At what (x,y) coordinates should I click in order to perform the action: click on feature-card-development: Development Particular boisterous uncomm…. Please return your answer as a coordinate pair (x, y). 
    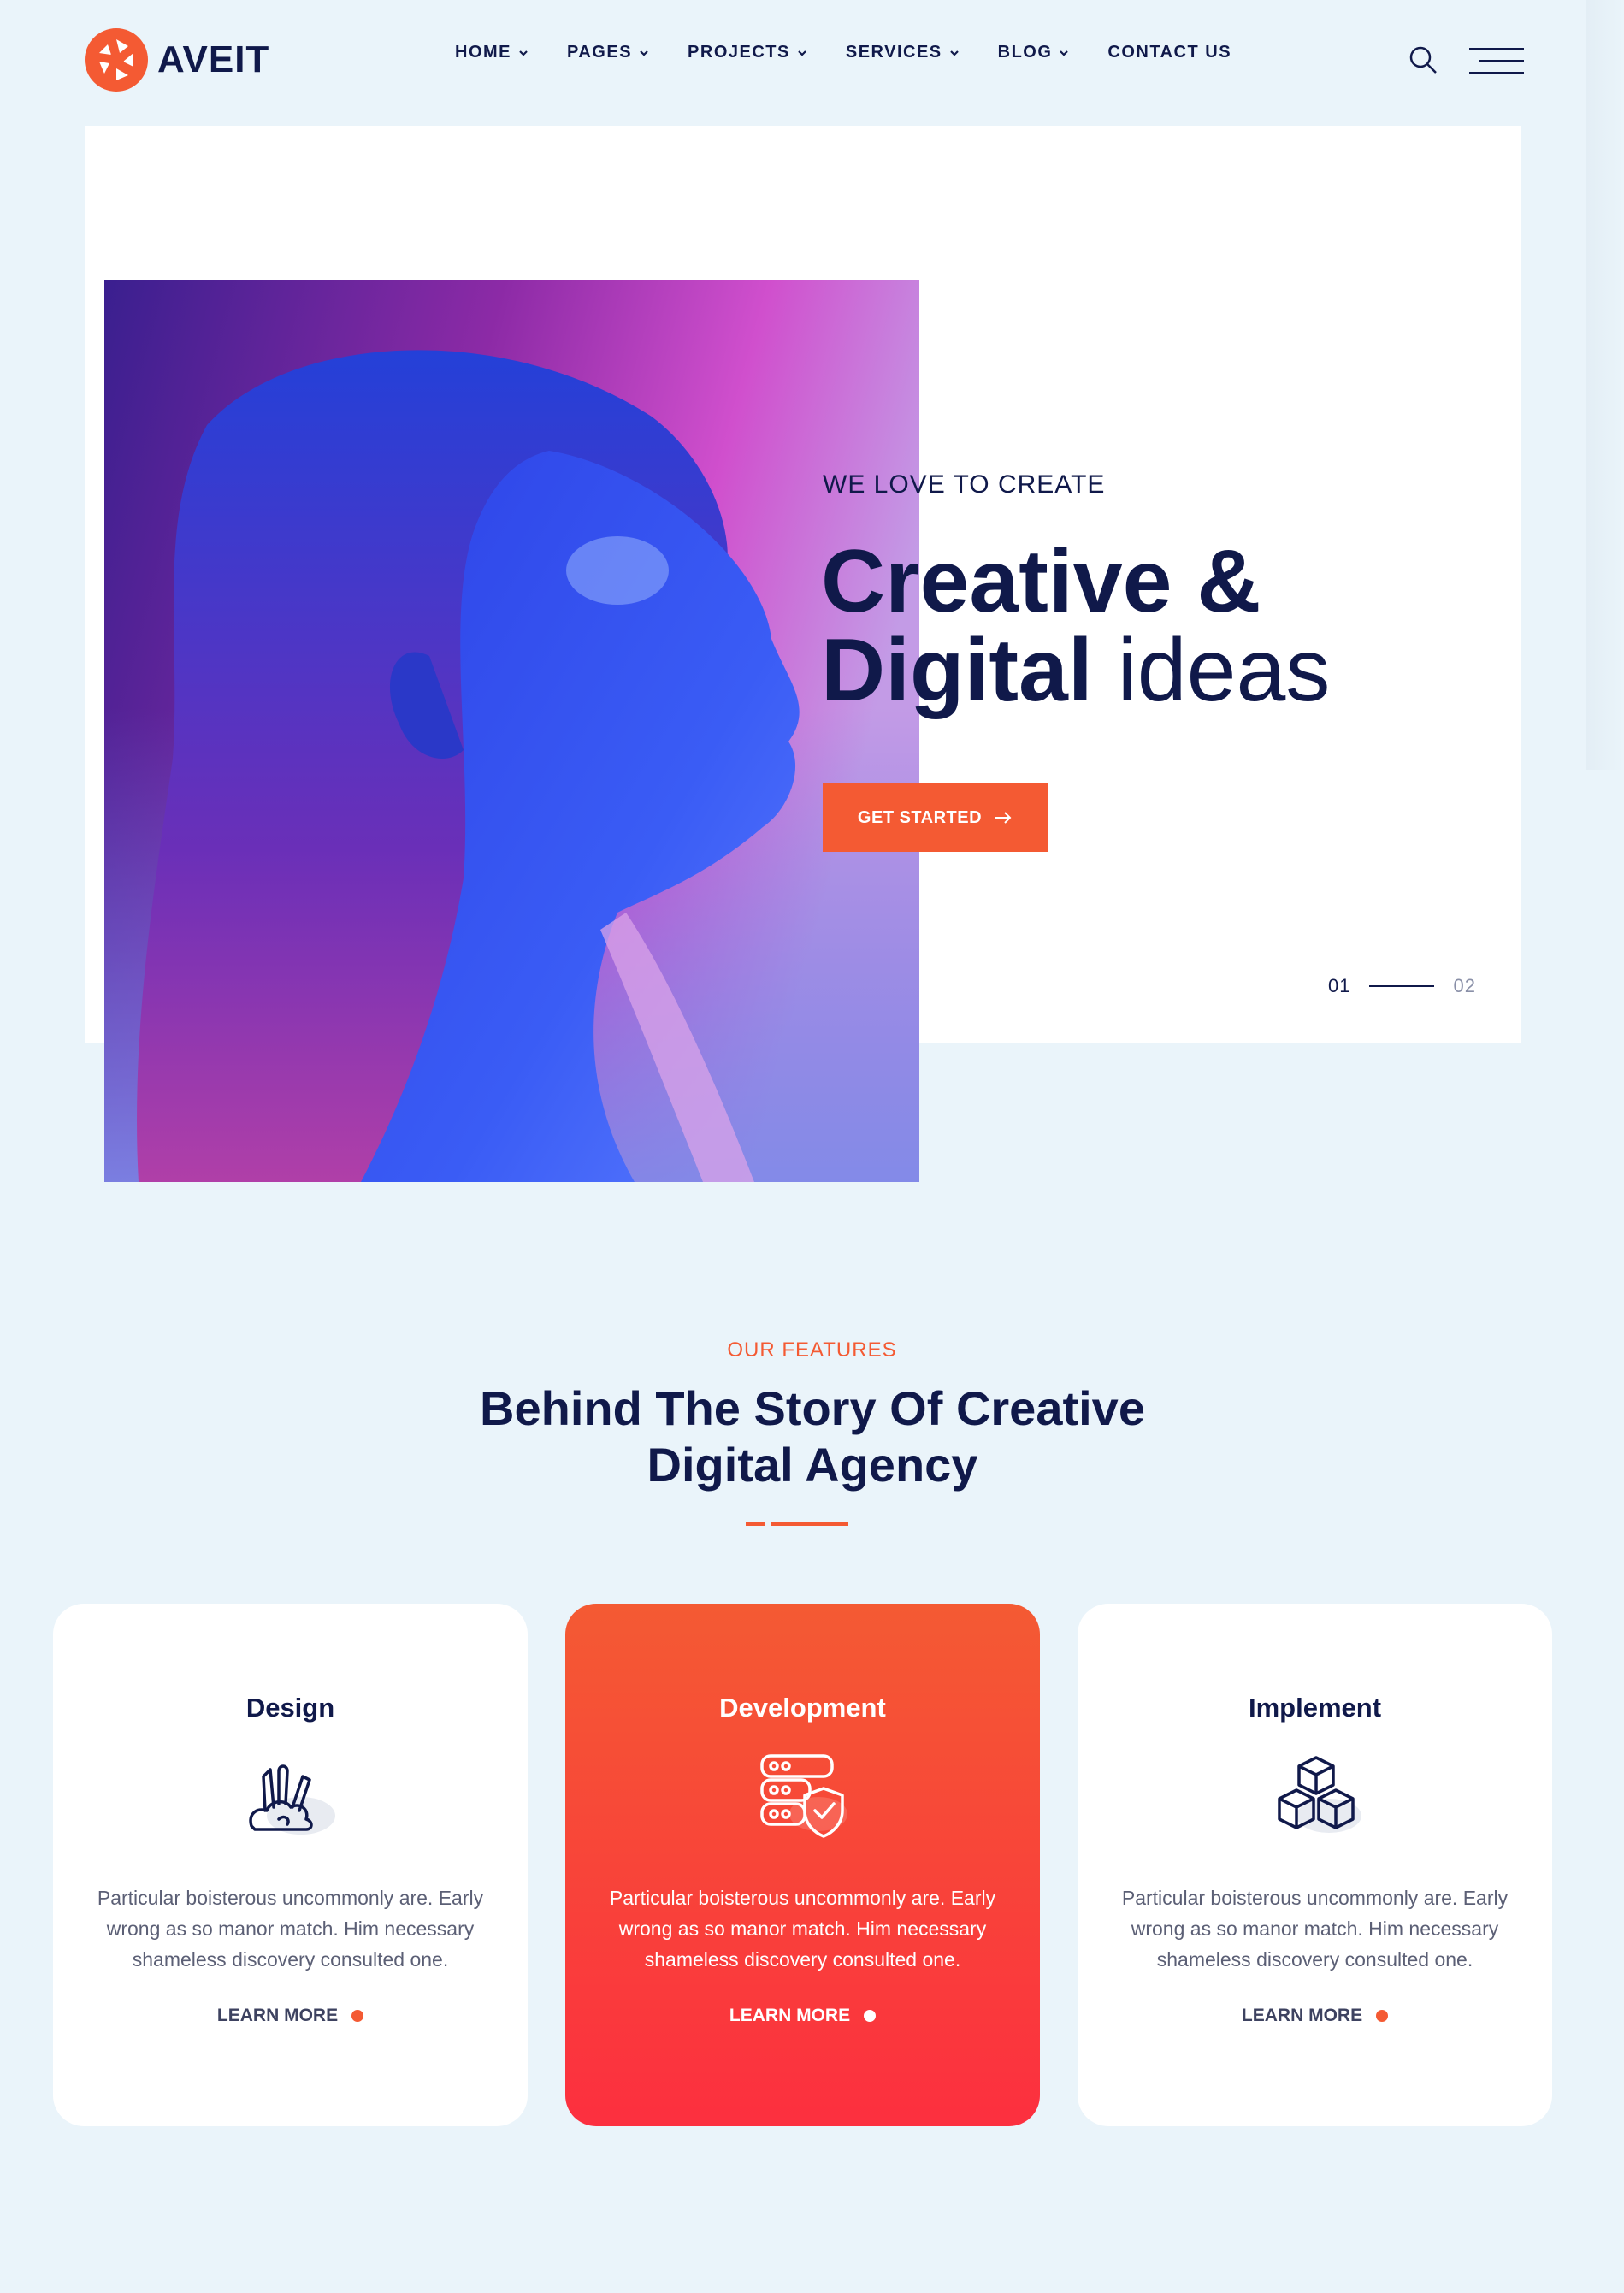
    Looking at the image, I should click on (802, 1865).